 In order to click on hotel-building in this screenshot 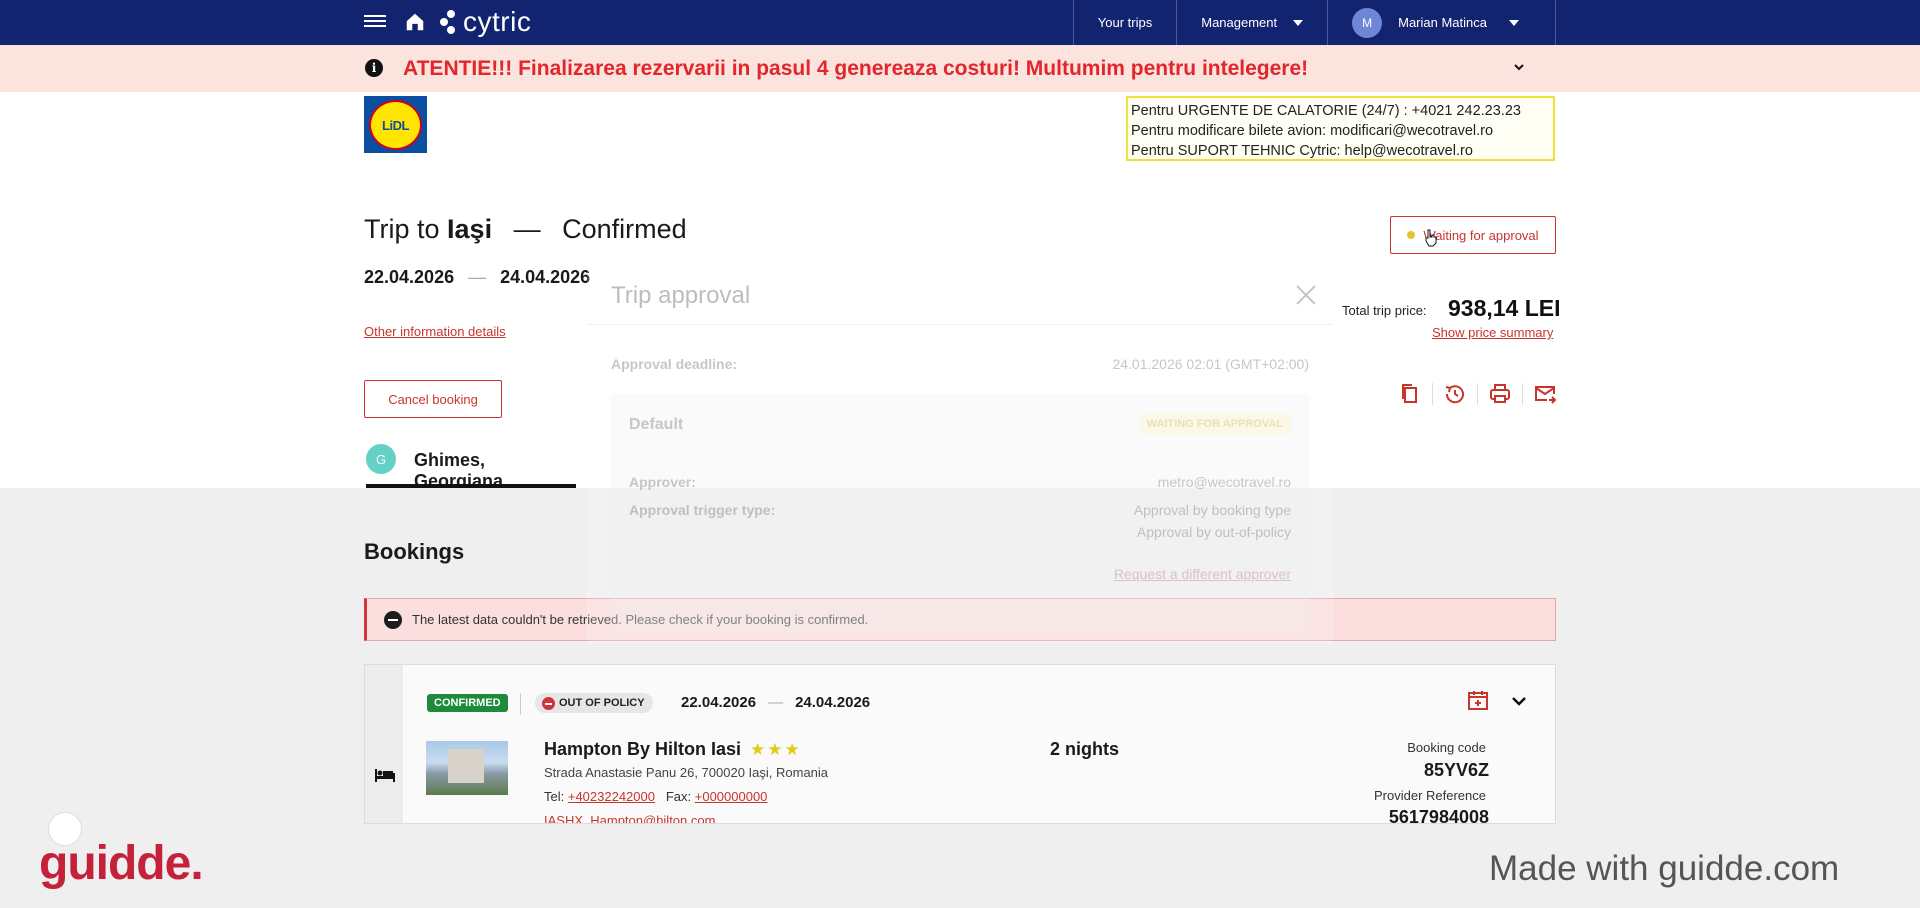, I will do `click(466, 766)`.